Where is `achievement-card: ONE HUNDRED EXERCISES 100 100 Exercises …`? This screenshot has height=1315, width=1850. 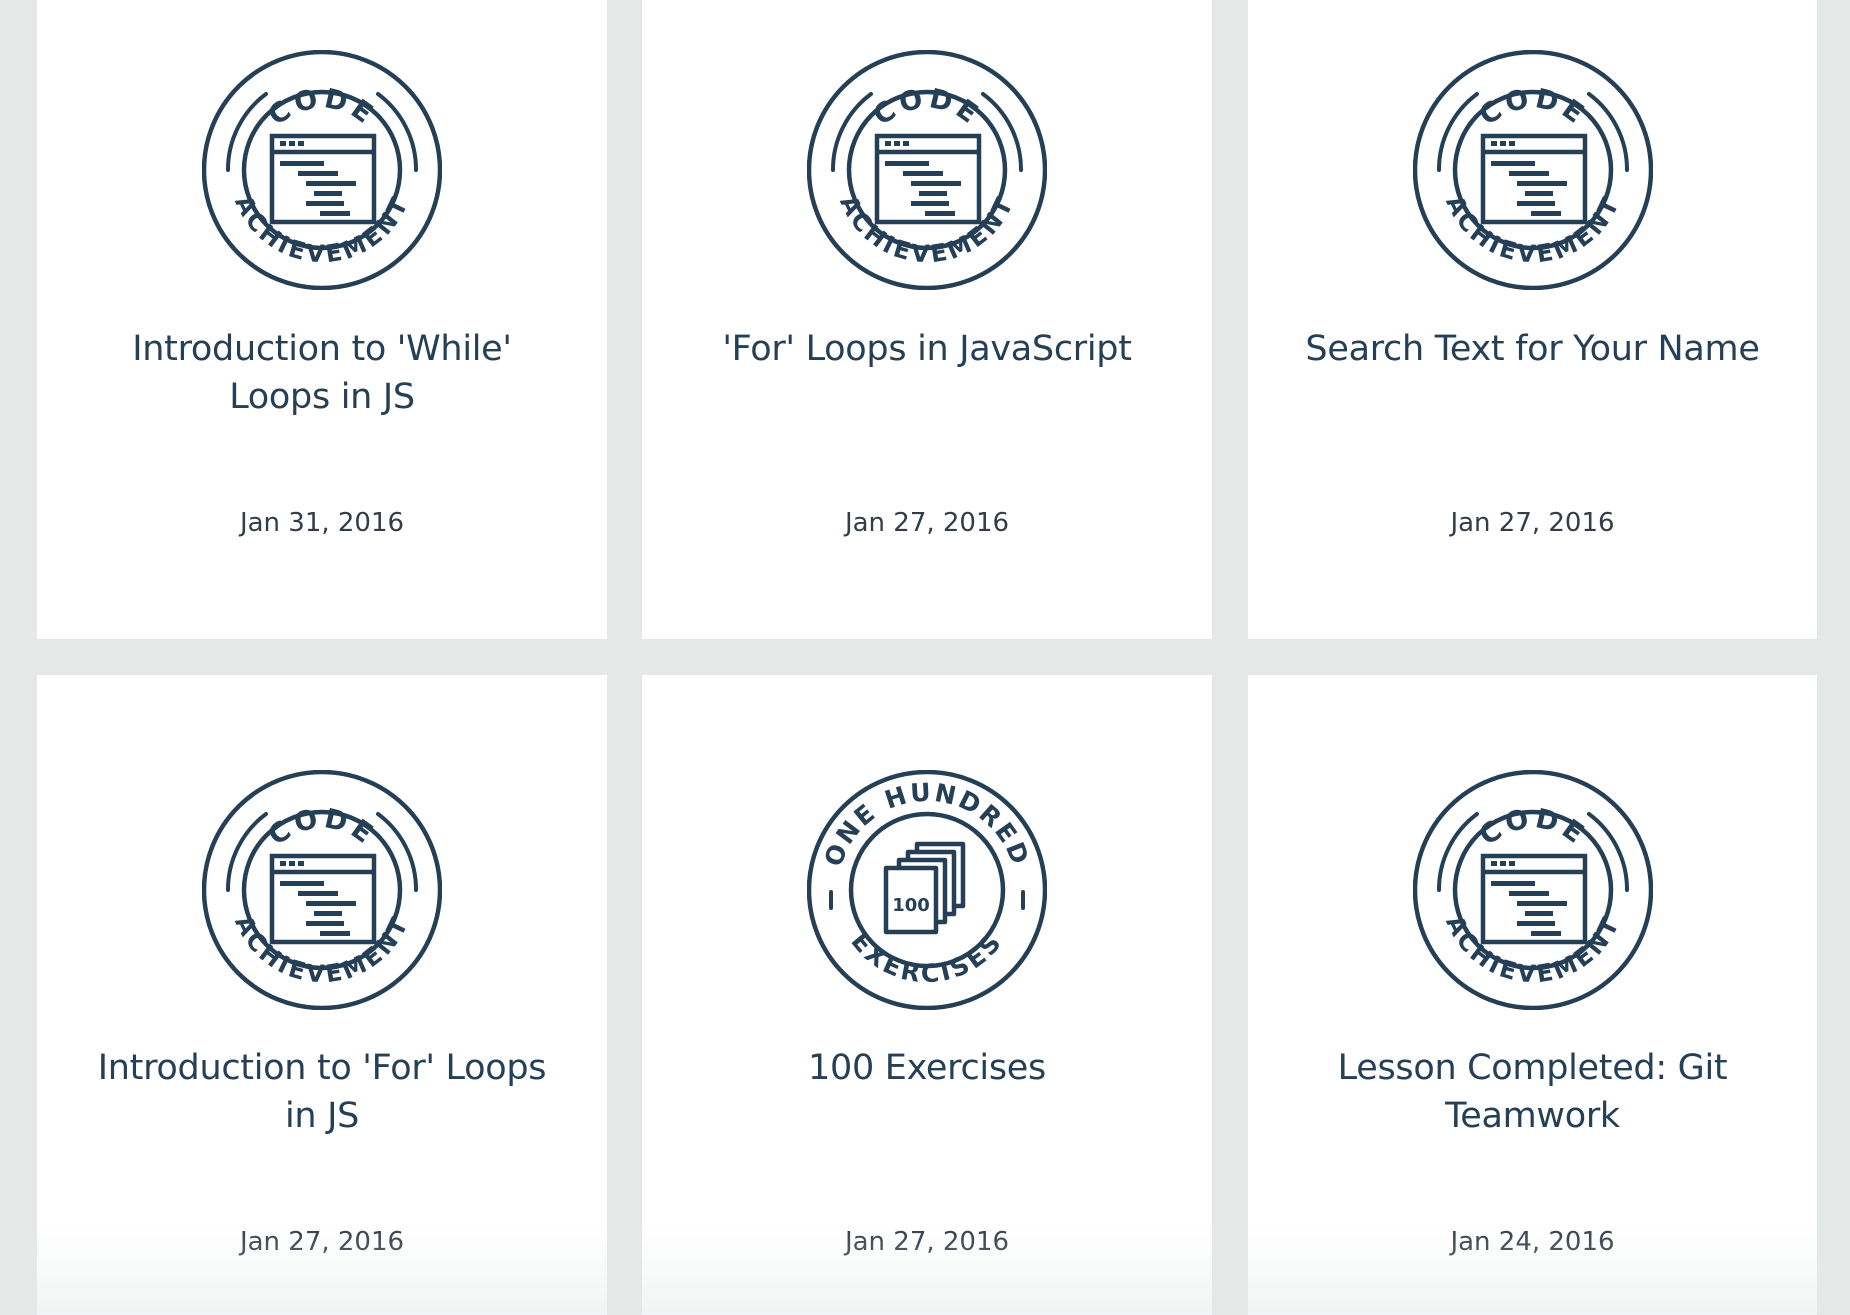
achievement-card: ONE HUNDRED EXERCISES 100 100 Exercises … is located at coordinates (927, 995).